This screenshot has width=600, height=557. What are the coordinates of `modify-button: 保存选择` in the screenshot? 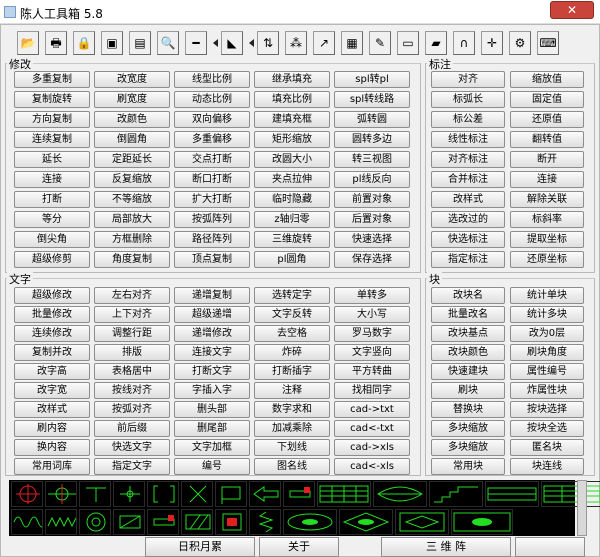 It's located at (372, 259).